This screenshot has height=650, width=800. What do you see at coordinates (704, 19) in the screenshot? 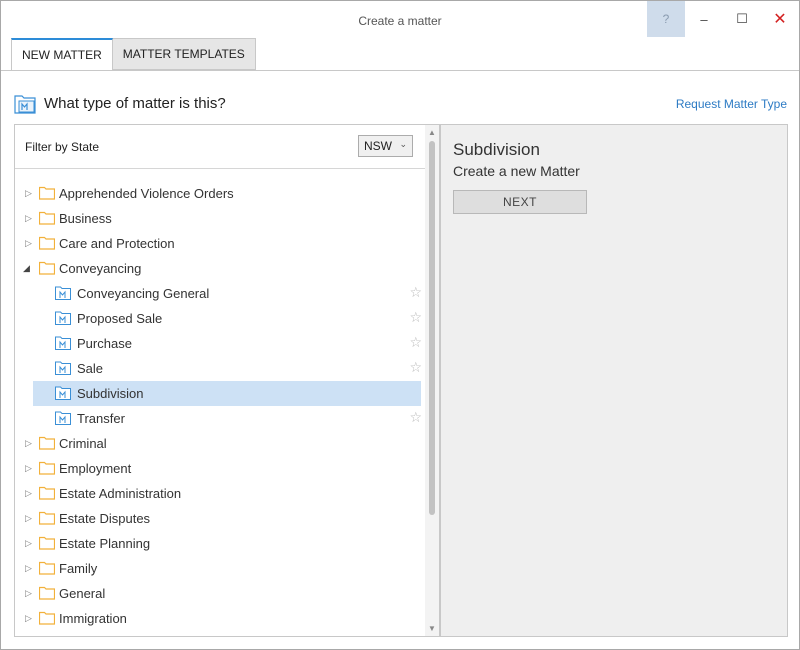
I see `minimize-button: –` at bounding box center [704, 19].